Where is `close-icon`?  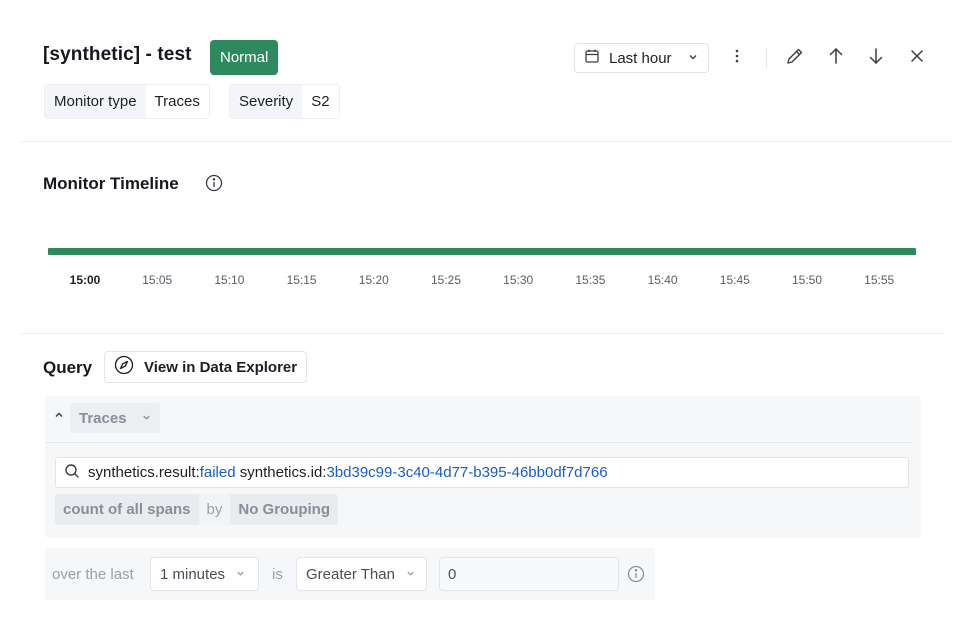
close-icon is located at coordinates (917, 58).